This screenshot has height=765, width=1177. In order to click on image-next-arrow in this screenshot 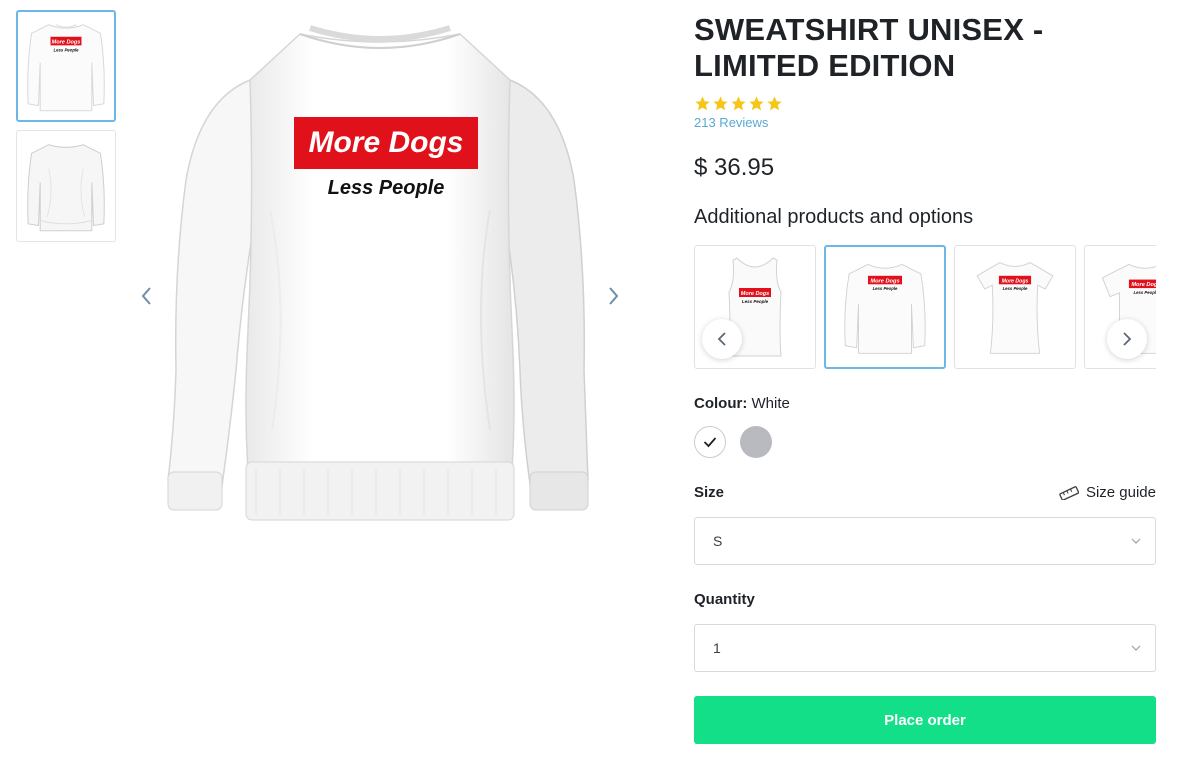, I will do `click(614, 296)`.